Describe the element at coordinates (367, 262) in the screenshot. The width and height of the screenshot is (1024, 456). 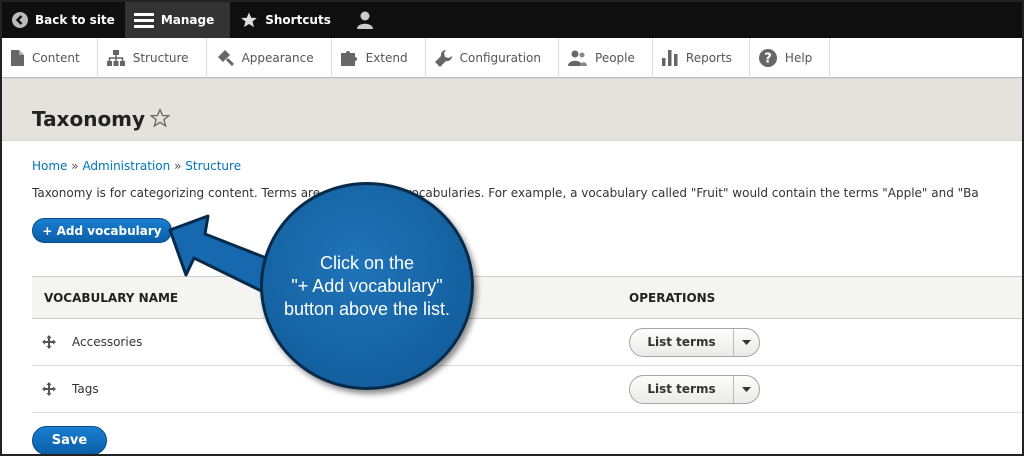
I see `callout-line: Click on the` at that location.